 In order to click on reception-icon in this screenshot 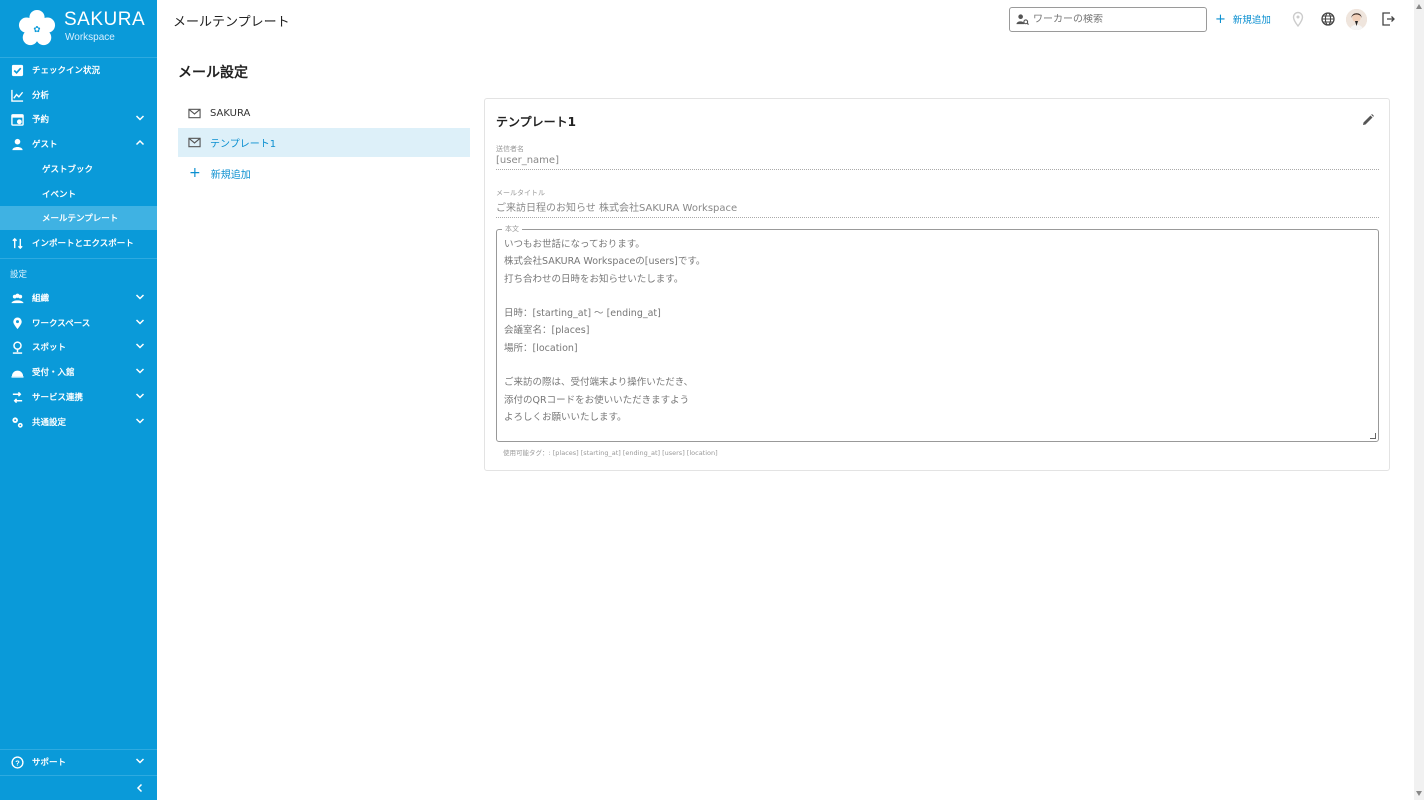, I will do `click(17, 372)`.